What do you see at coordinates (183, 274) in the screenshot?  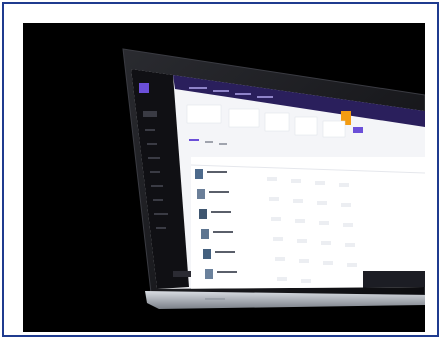 I see `sidebar-footer-button` at bounding box center [183, 274].